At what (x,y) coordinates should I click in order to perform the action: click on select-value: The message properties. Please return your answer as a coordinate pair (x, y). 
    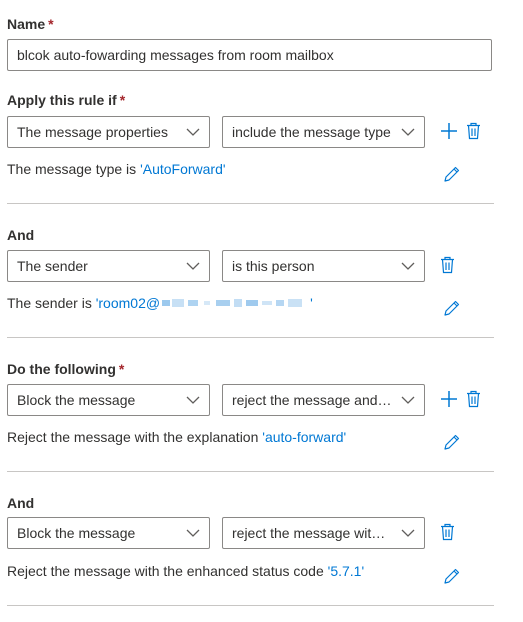
    Looking at the image, I should click on (92, 132).